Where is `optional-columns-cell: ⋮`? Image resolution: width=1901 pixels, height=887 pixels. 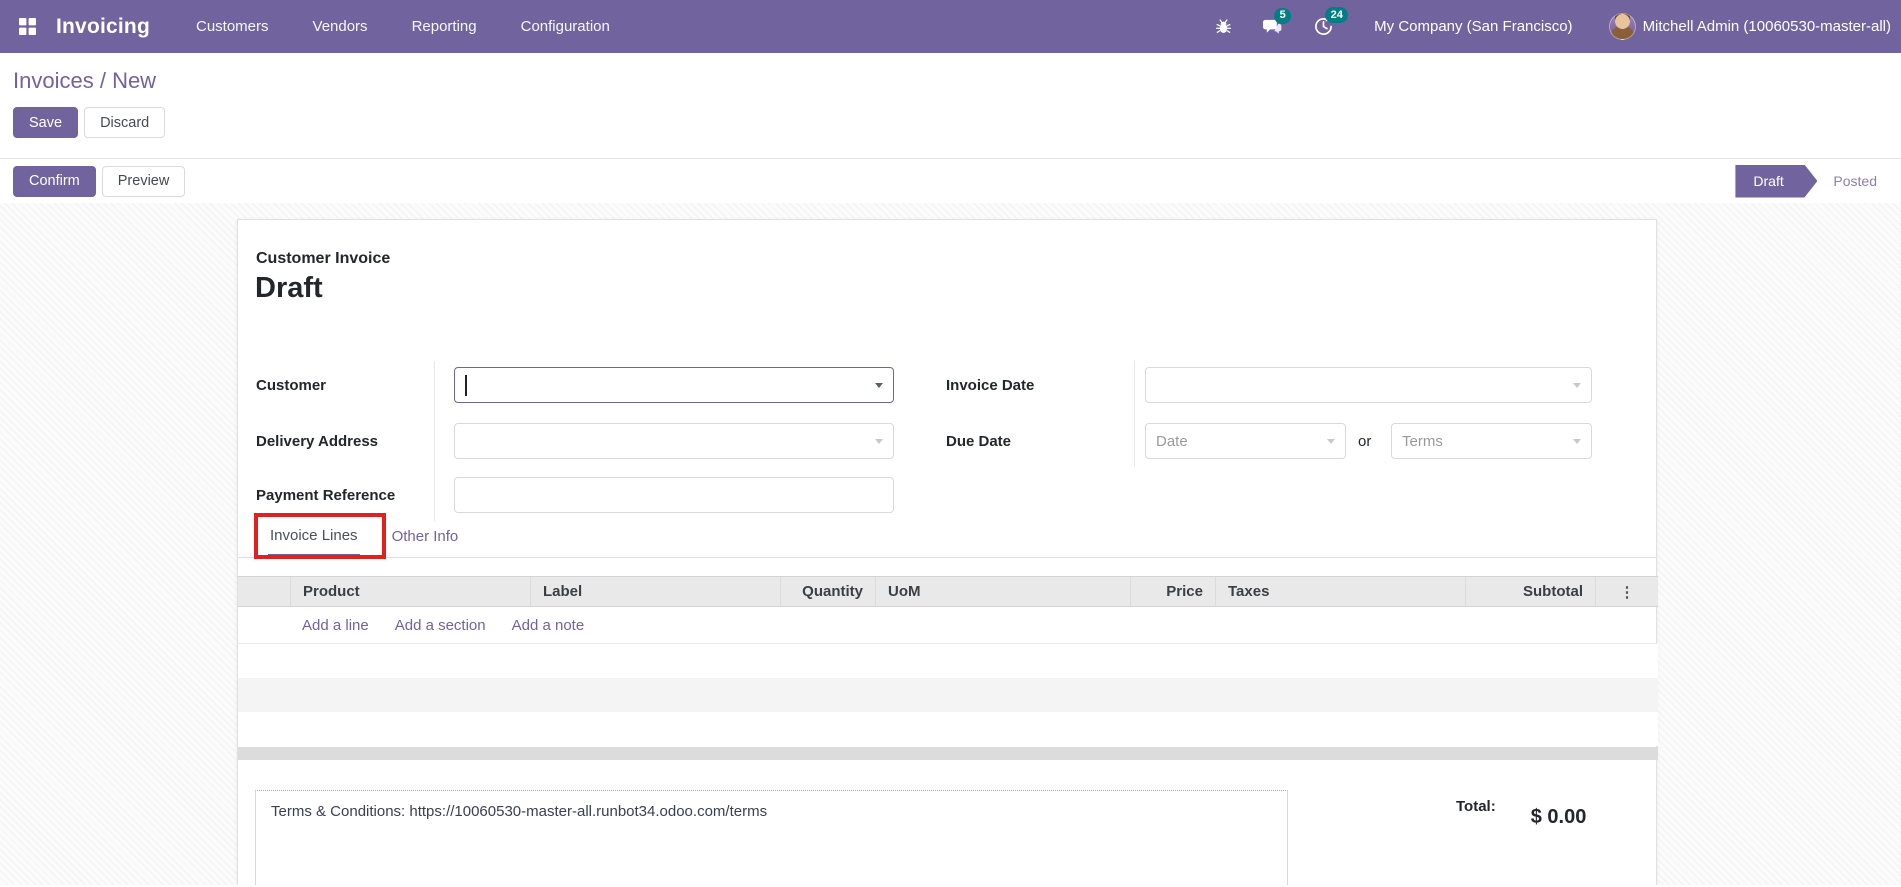 optional-columns-cell: ⋮ is located at coordinates (1626, 591).